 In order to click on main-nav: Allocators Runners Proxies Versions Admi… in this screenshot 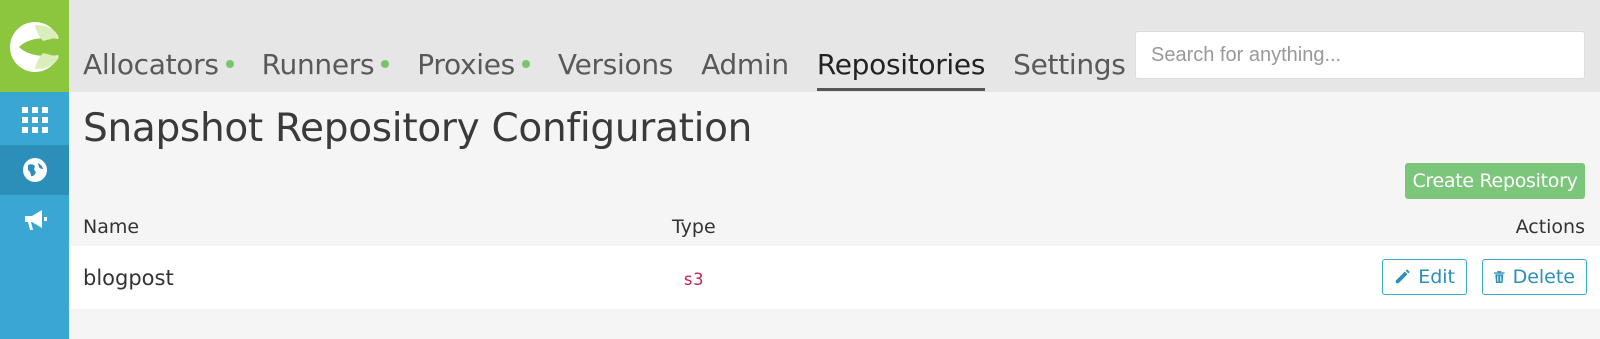, I will do `click(618, 68)`.